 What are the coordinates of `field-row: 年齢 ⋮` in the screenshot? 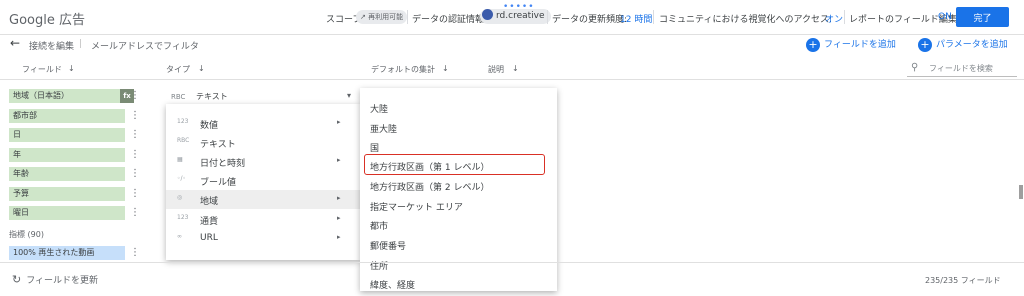 It's located at (70, 174).